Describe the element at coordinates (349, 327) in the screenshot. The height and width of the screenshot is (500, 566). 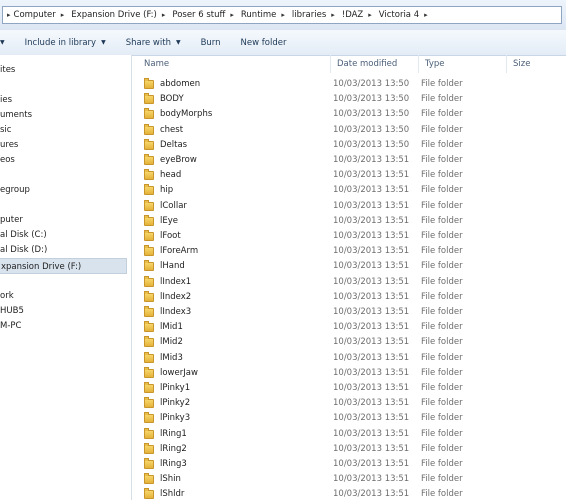
I see `file-row: lMid1 10/03/2013 13:51 File folder` at that location.